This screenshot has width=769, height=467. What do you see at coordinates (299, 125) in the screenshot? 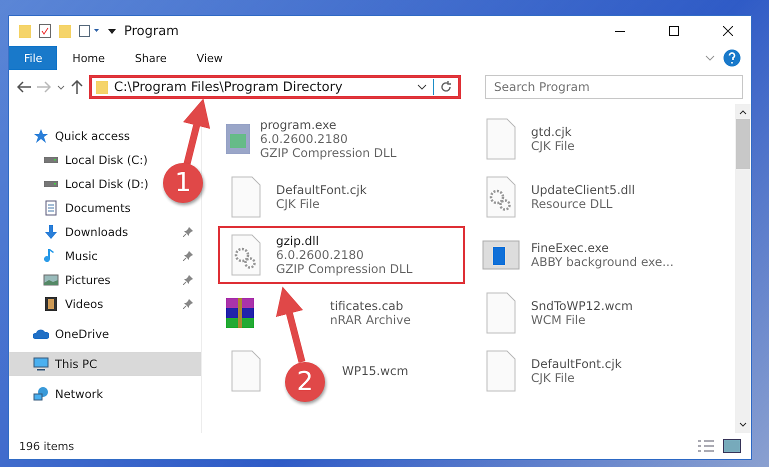
I see `file-name: program.exe` at bounding box center [299, 125].